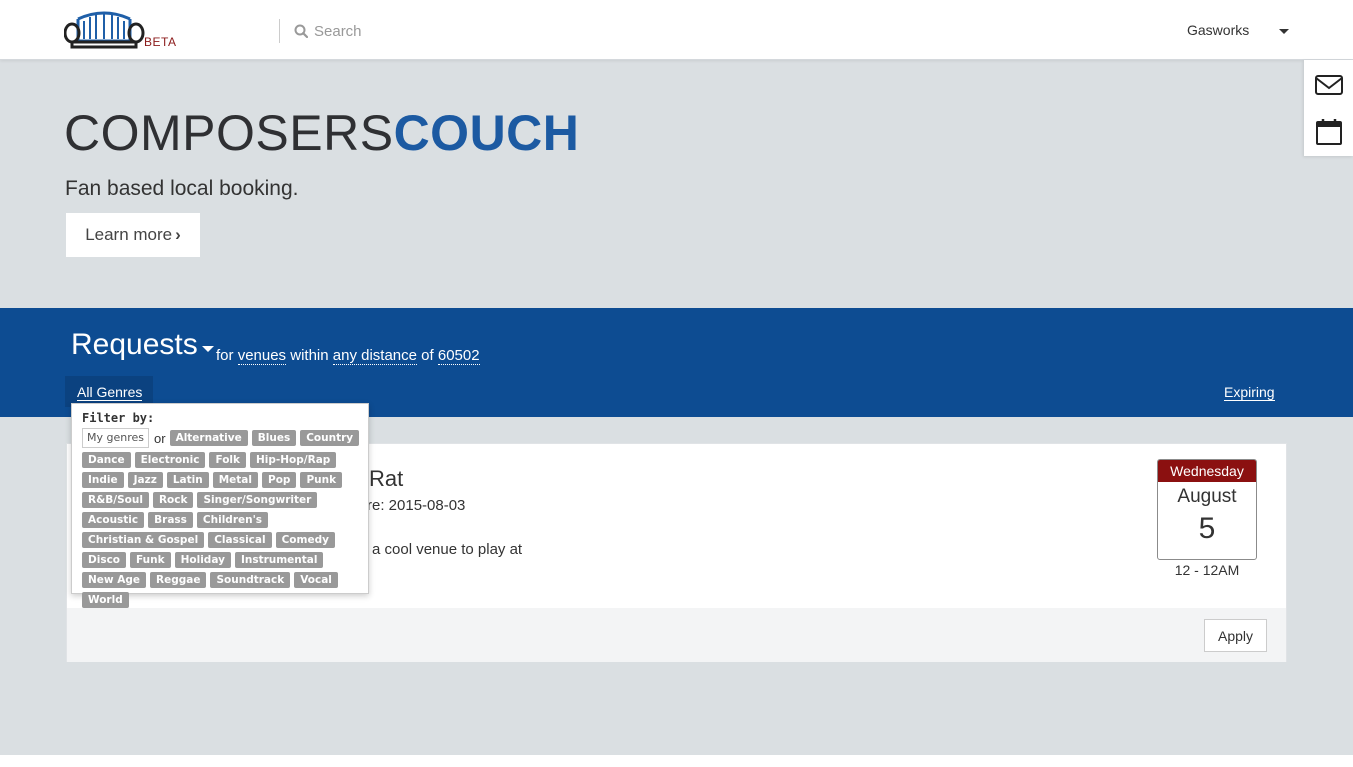 Image resolution: width=1353 pixels, height=767 pixels. I want to click on my-genres-button: My genres, so click(115, 438).